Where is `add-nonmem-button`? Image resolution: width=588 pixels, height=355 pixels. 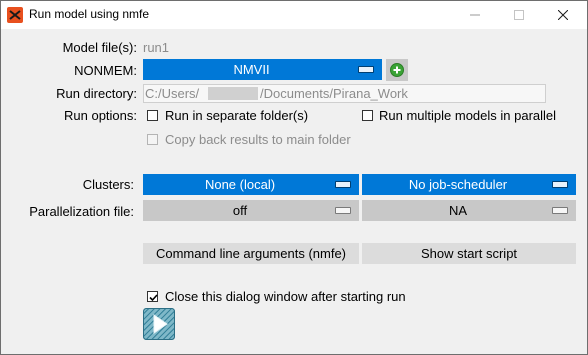
add-nonmem-button is located at coordinates (397, 70).